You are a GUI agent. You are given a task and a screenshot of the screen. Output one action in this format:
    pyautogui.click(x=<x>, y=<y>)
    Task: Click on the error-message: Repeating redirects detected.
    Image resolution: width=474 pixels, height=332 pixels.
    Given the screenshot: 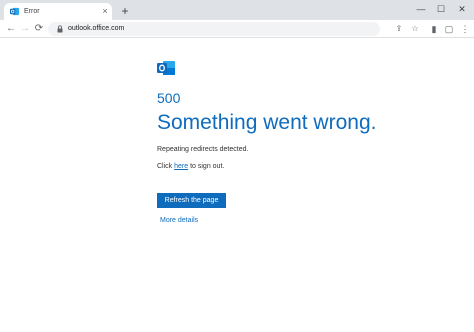 What is the action you would take?
    pyautogui.click(x=203, y=149)
    